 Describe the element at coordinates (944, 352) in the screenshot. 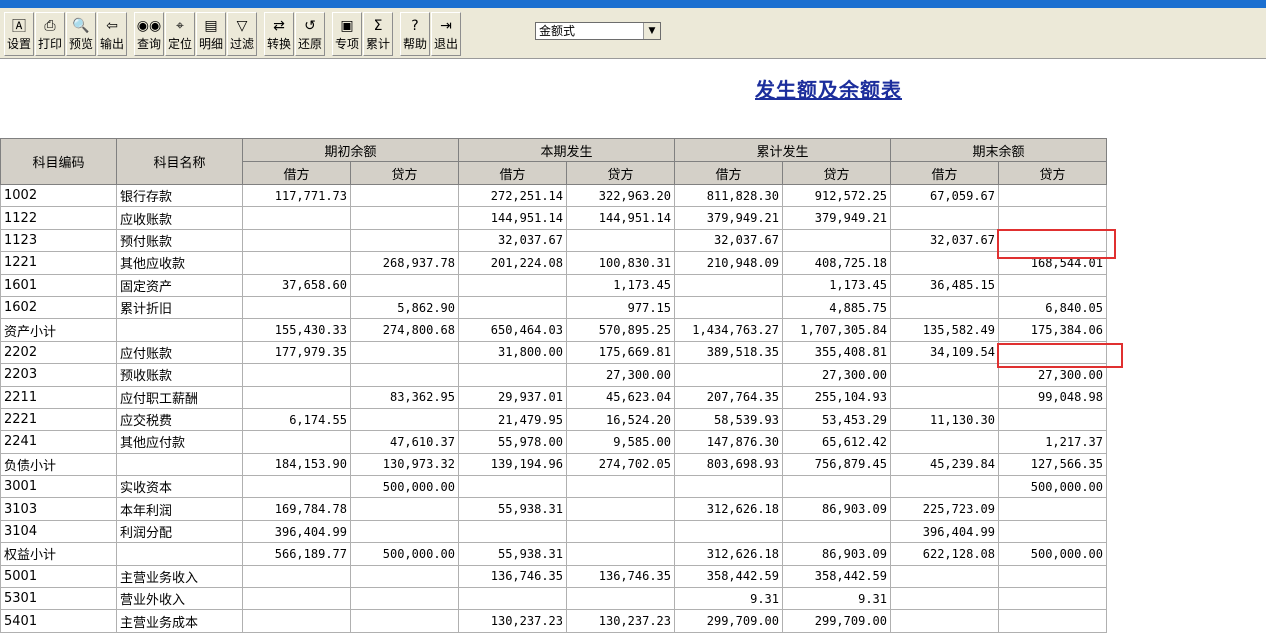

I see `cell-amount: 34,109.54` at that location.